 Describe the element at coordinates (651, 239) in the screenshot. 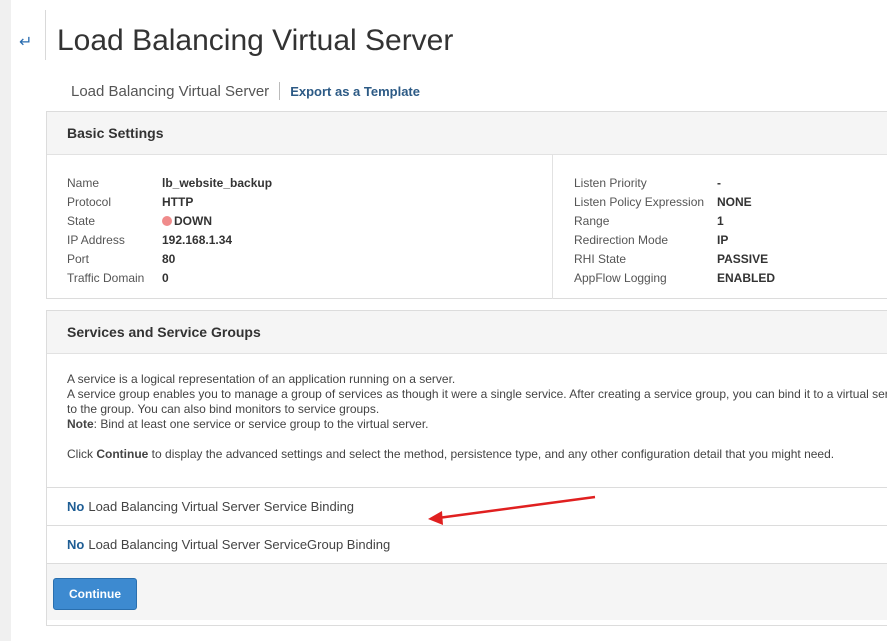

I see `setting-redirection-mode: Redirection Mode IP` at that location.